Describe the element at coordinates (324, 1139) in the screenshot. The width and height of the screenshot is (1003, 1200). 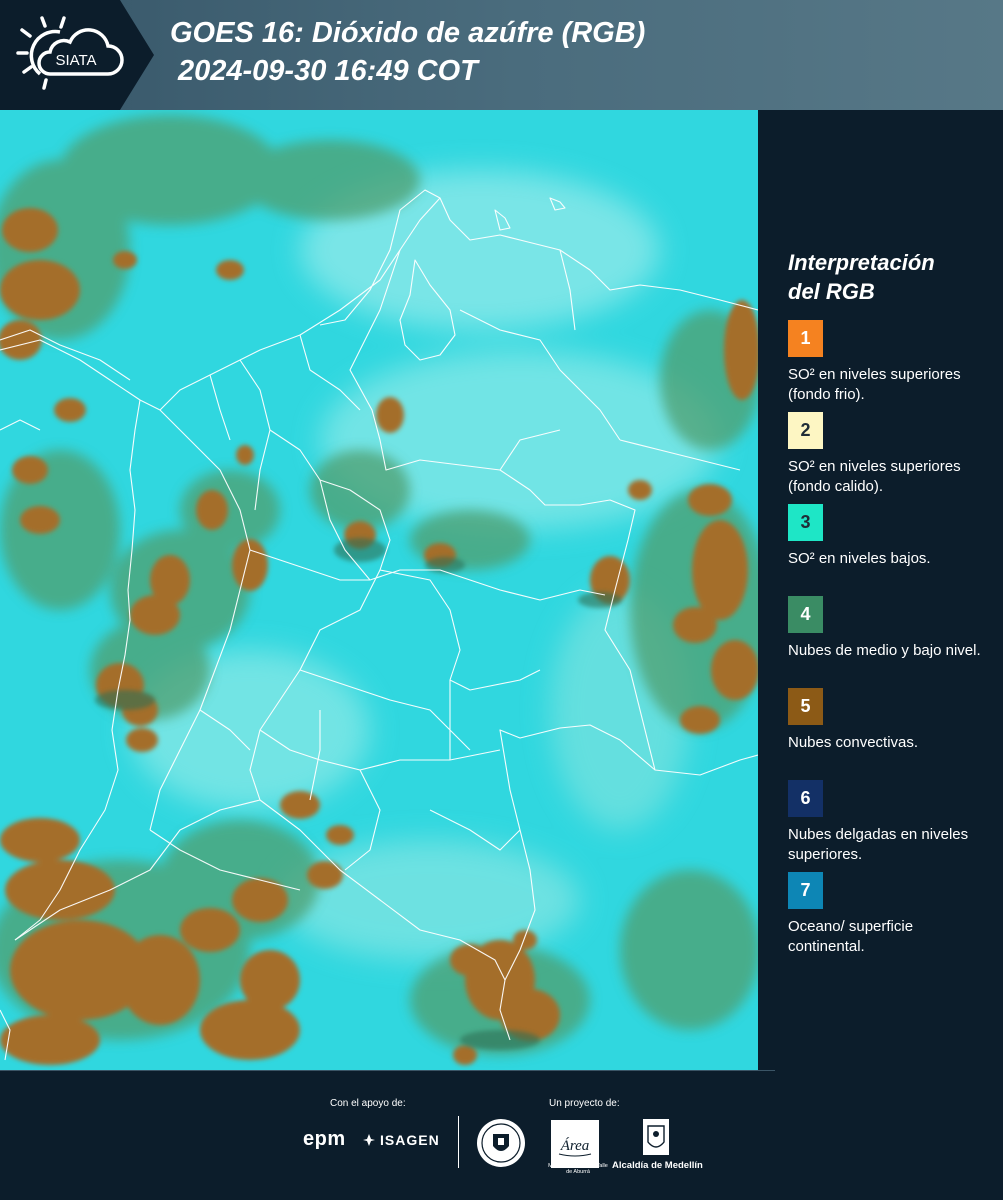
I see `epm-logo: epm` at that location.